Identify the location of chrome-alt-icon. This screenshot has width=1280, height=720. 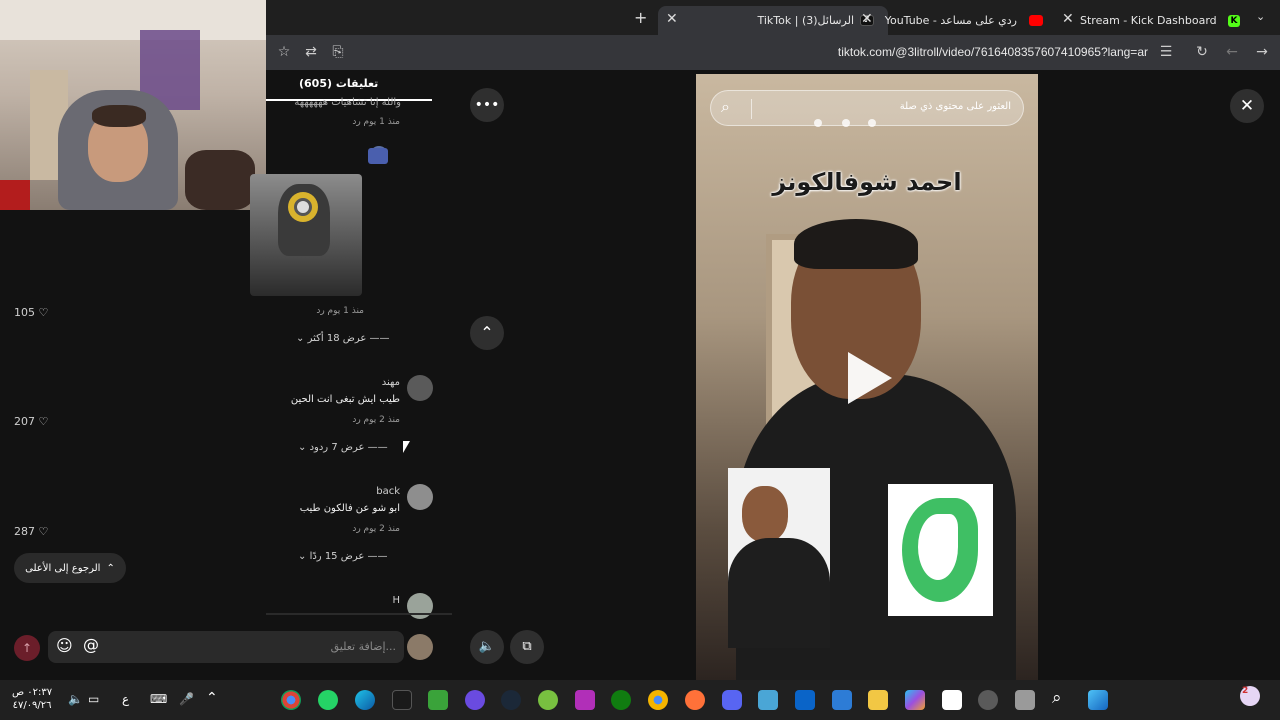
(658, 700).